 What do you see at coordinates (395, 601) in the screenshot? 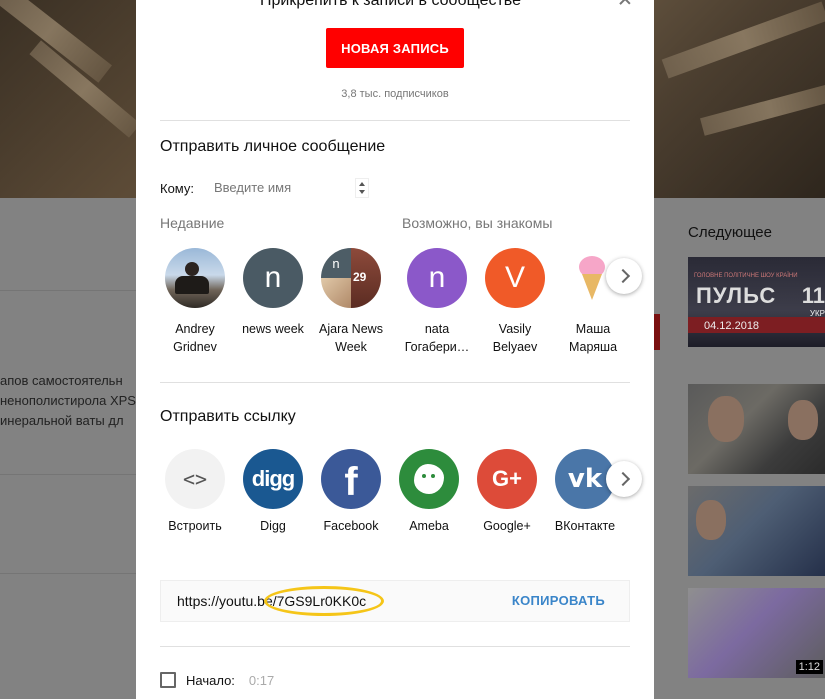
I see `share-link-box: https://youtu.be/7GS9Lr0KK0c КОПИРОВАТЬ` at bounding box center [395, 601].